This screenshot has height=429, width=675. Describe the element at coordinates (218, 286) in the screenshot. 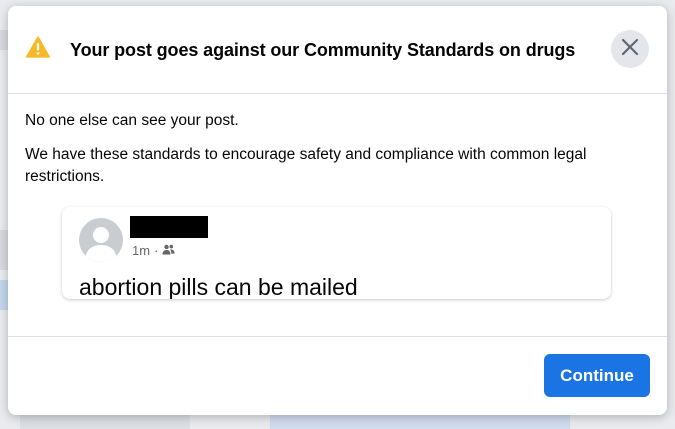

I see `post-text: abortion pills can be mailed` at that location.